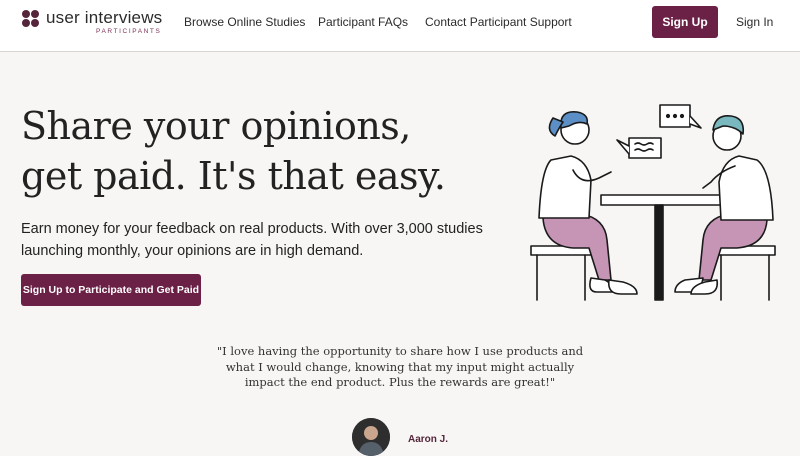 The image size is (800, 456). What do you see at coordinates (680, 116) in the screenshot?
I see `speech-bubble-dots-icon` at bounding box center [680, 116].